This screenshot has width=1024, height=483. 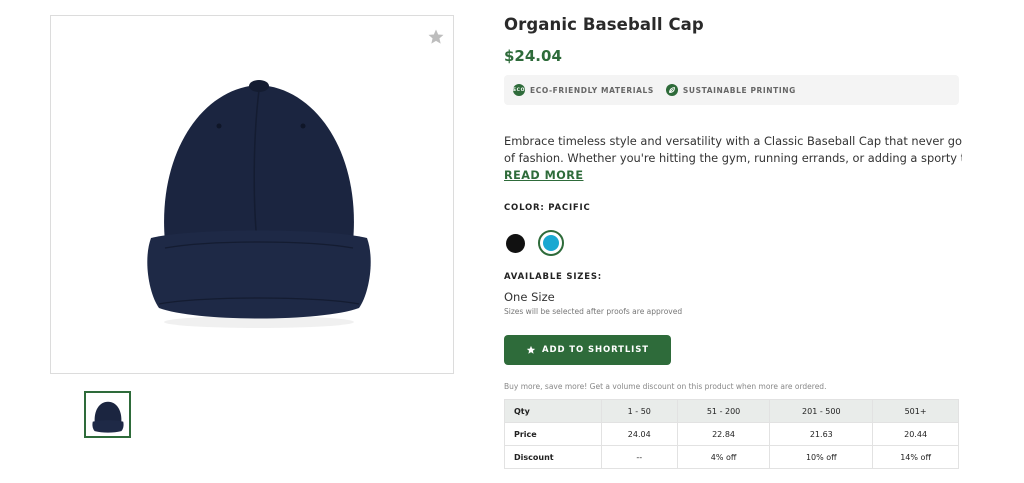 I want to click on badge-sustainable: SUSTAINABLE PRINTING, so click(x=730, y=90).